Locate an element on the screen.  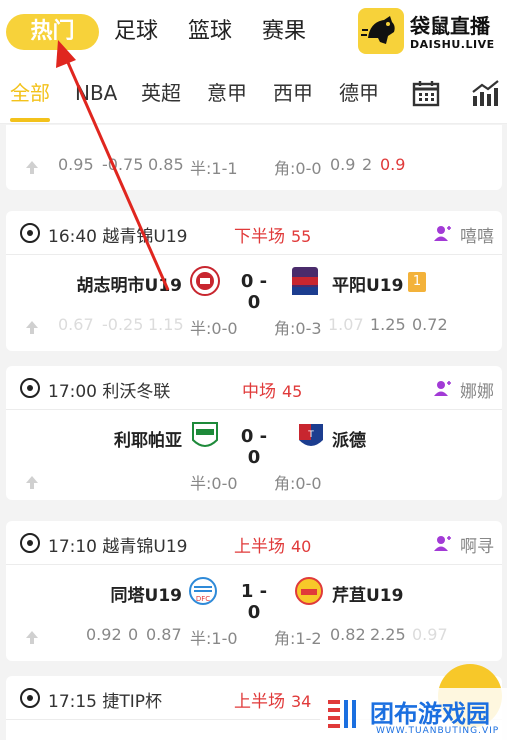
svg-text: DFC is located at coordinates (203, 599).